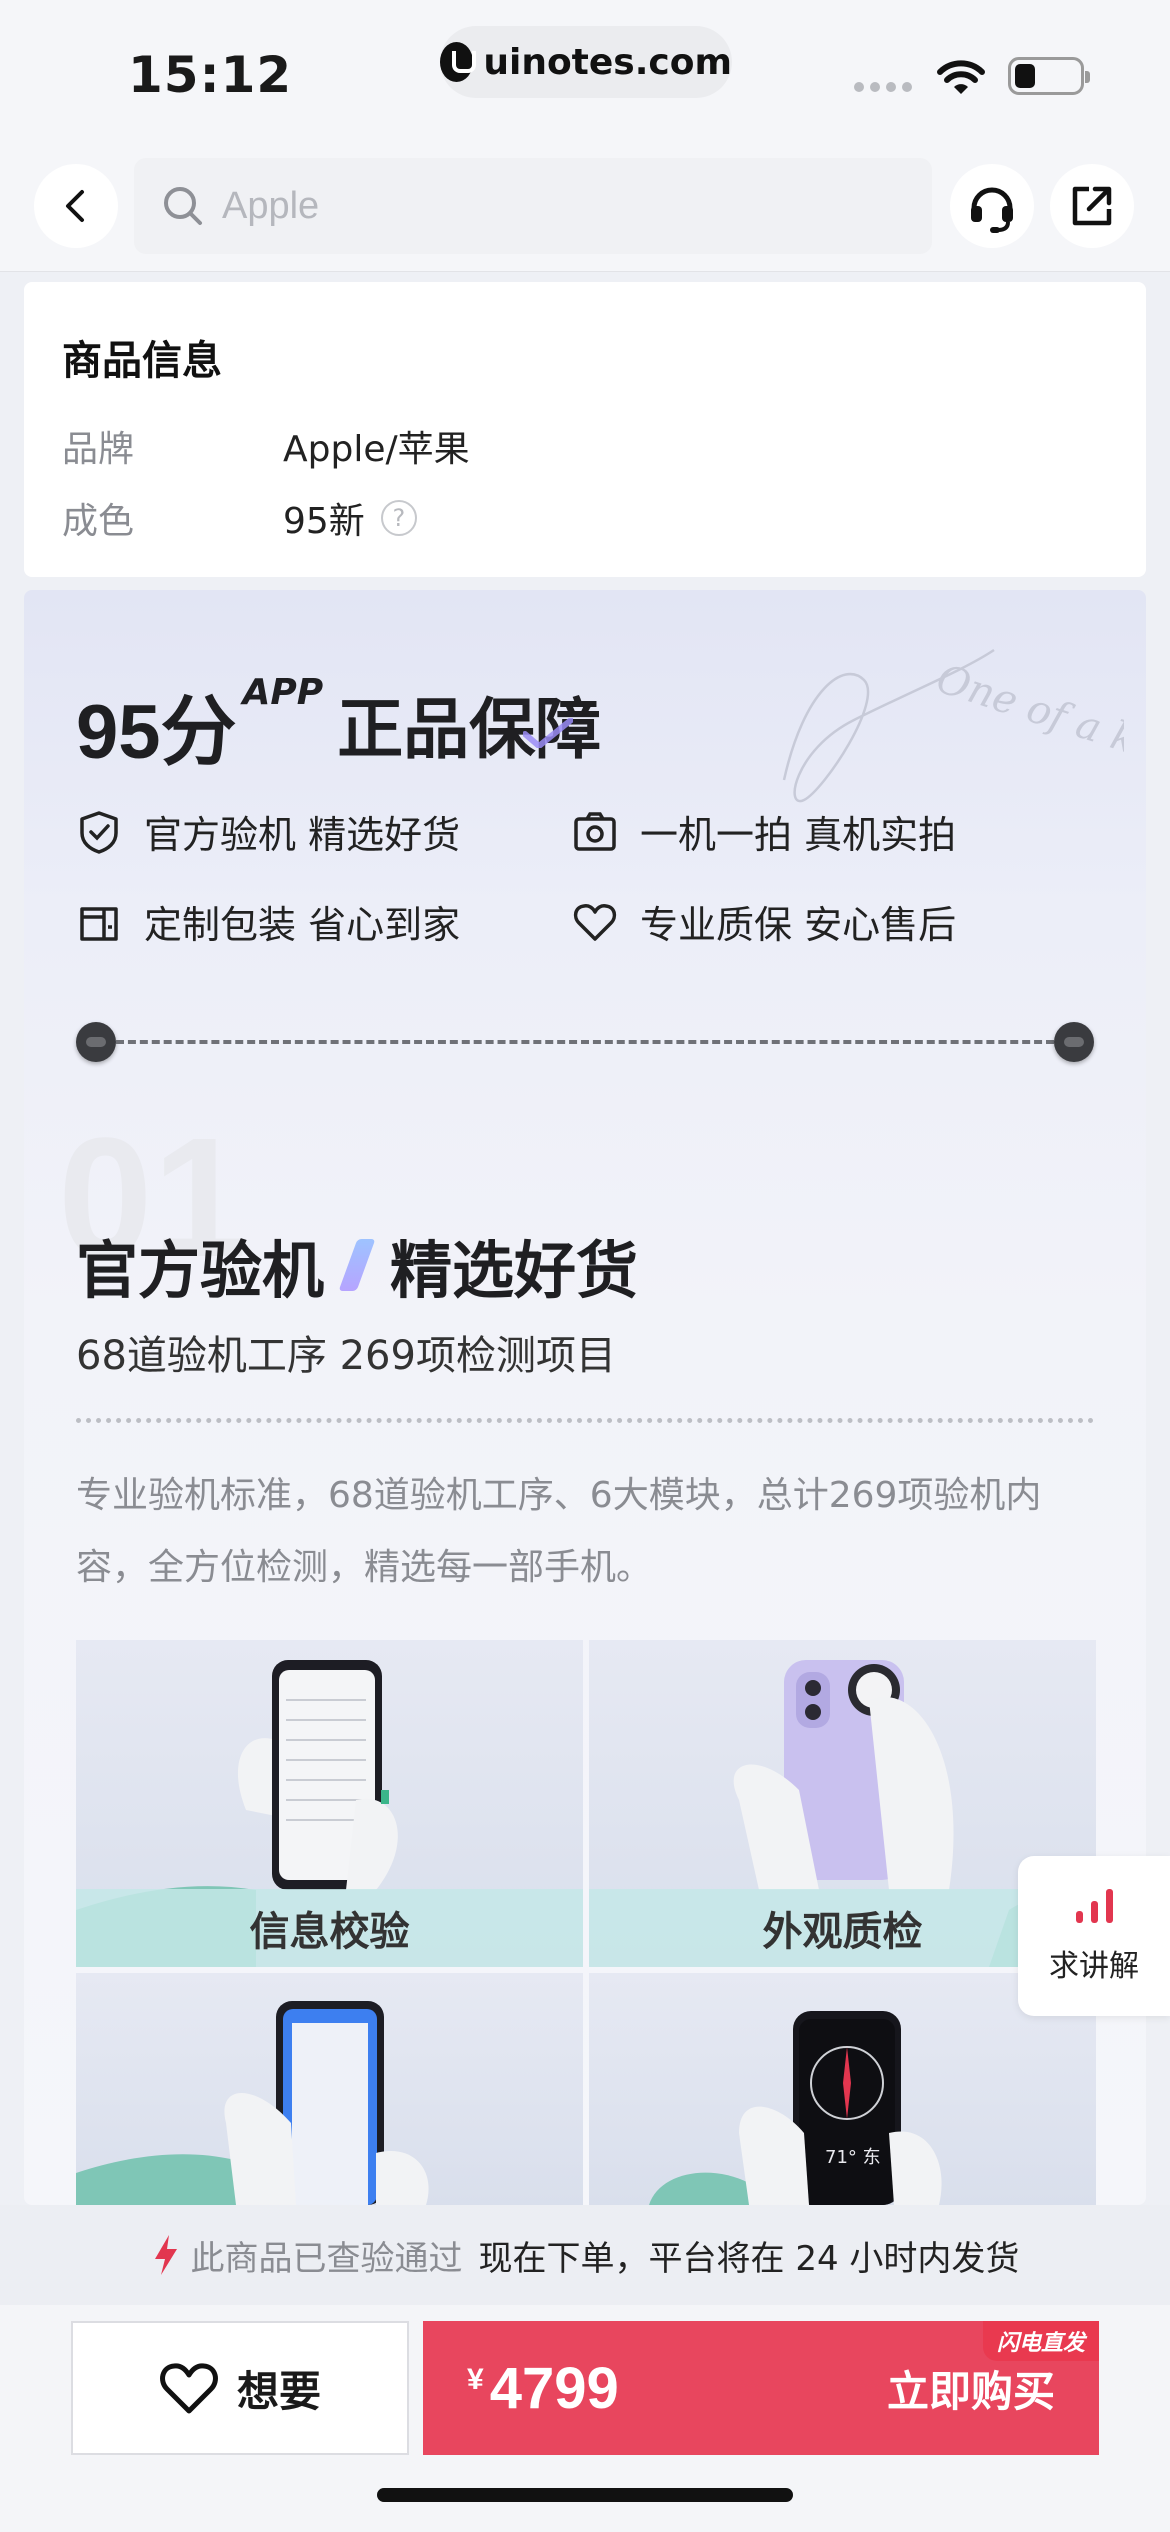  I want to click on section-title: 官方验机 精选好货, so click(357, 1265).